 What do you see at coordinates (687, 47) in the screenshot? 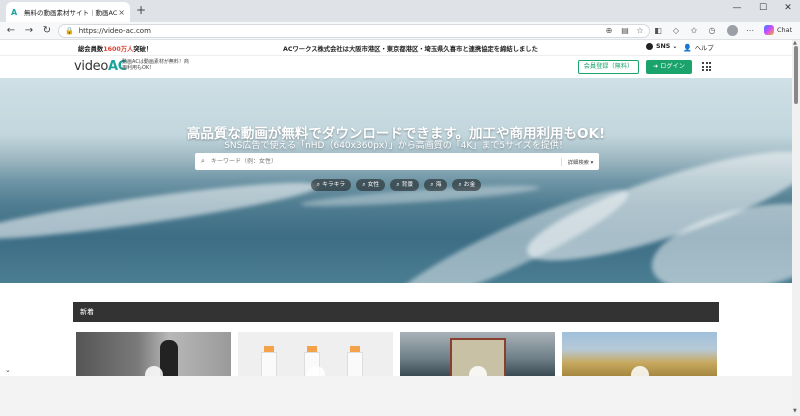
I see `user-icon: 👤` at bounding box center [687, 47].